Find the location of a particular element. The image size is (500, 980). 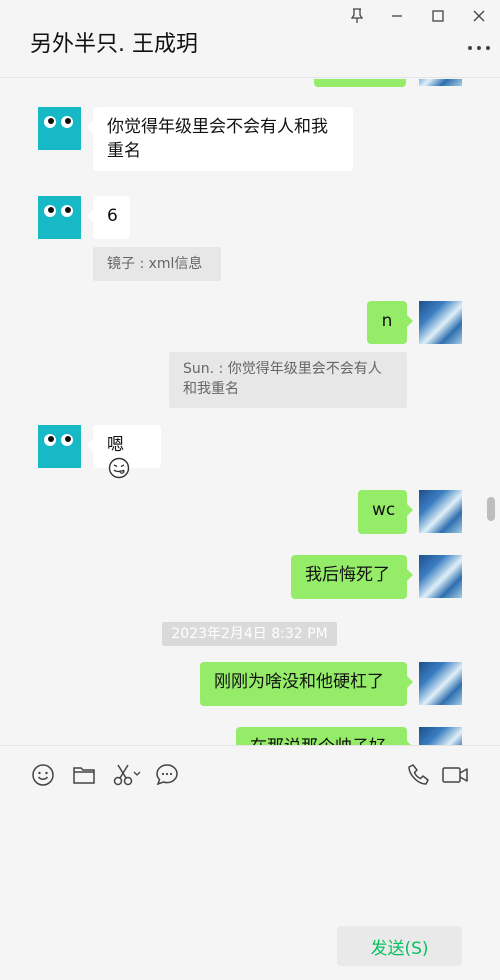

message-bubble-contact: 6 is located at coordinates (108, 217).